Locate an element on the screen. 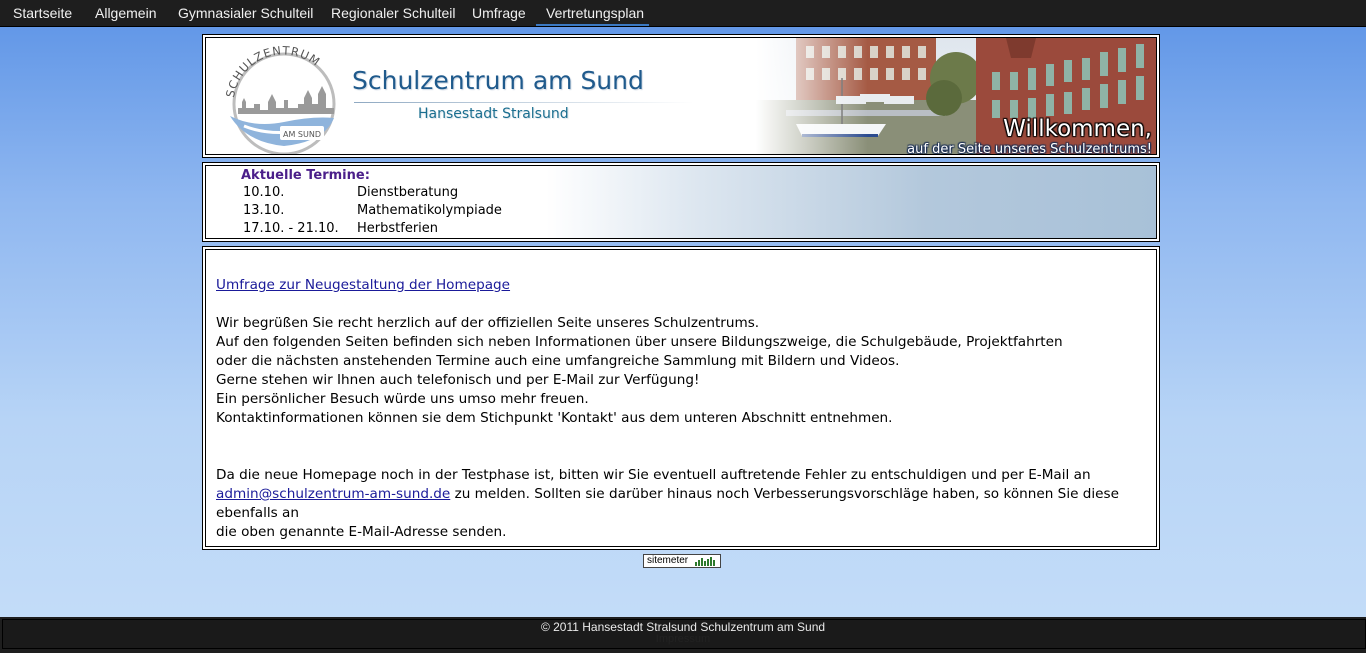  termine-date: 17.10. - 21.10. is located at coordinates (291, 228).